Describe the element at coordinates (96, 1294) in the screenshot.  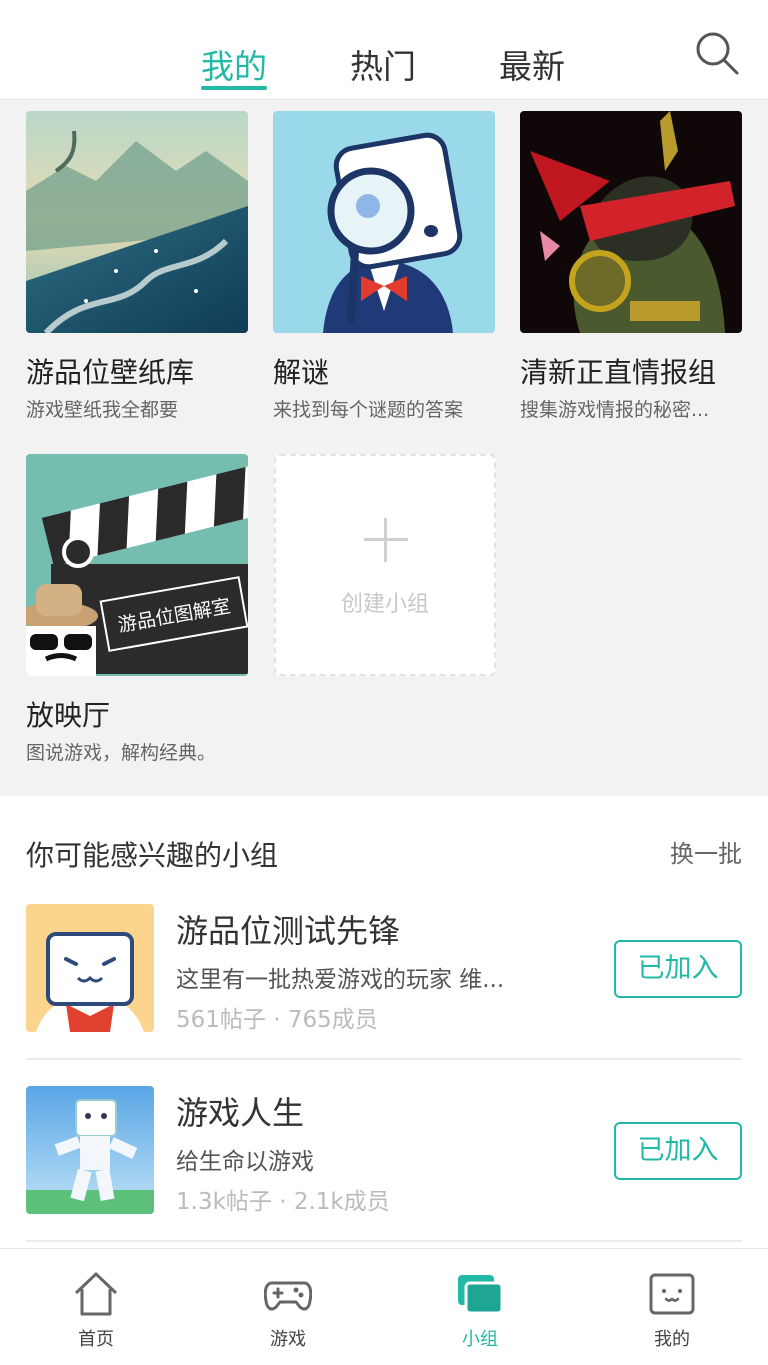
I see `home-icon` at that location.